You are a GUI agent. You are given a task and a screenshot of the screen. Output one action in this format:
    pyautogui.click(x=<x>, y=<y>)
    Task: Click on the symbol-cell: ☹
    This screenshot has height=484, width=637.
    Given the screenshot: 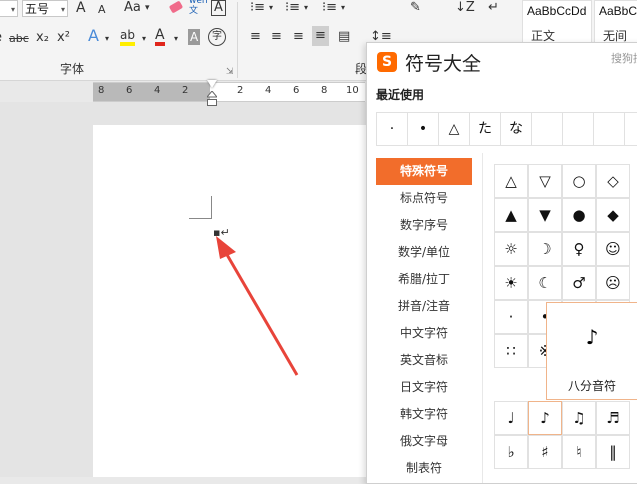 What is the action you would take?
    pyautogui.click(x=613, y=283)
    